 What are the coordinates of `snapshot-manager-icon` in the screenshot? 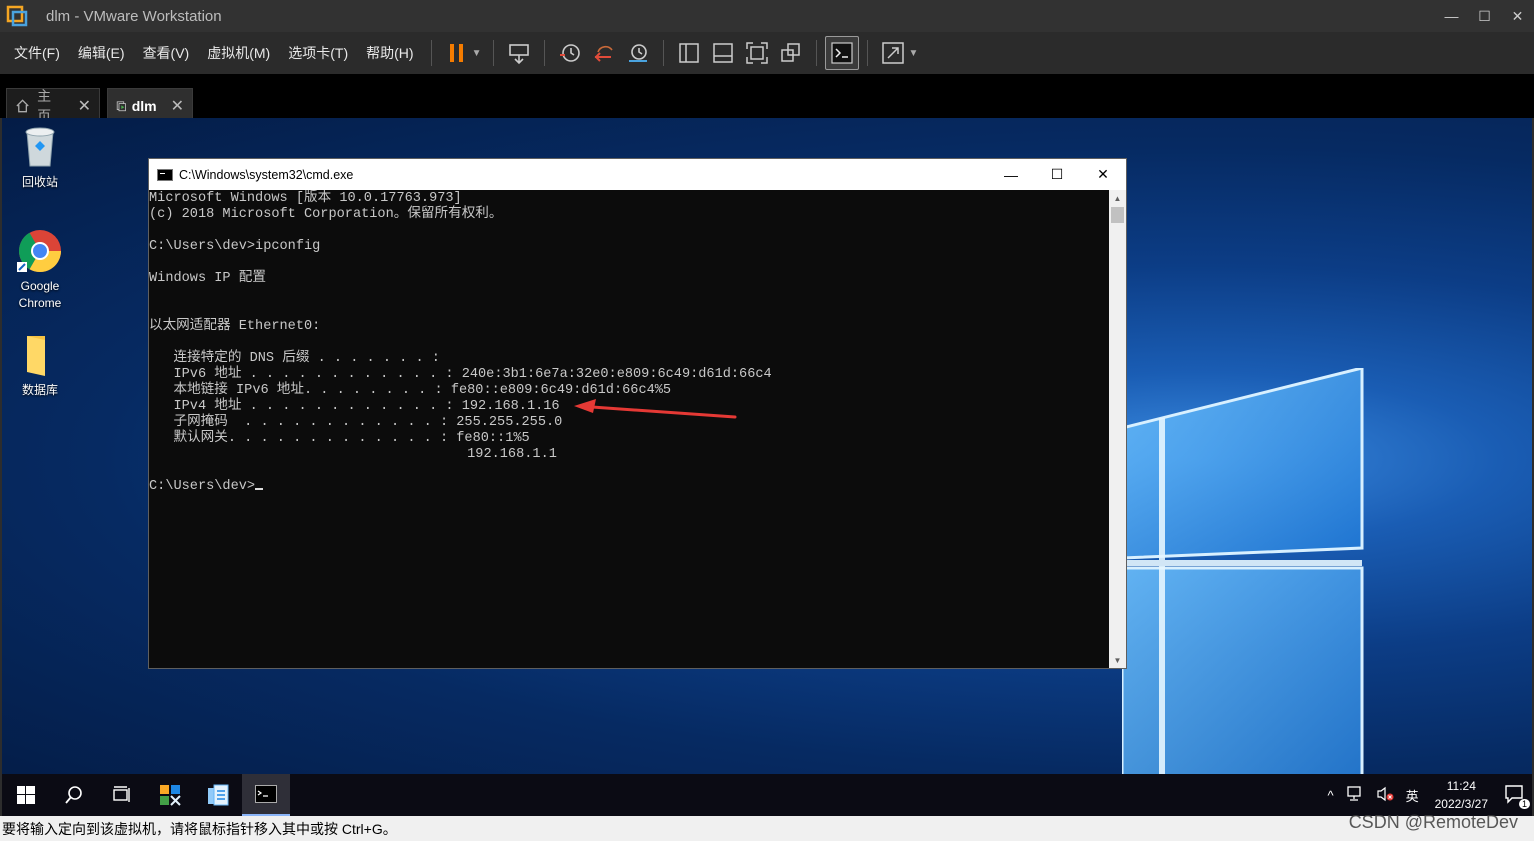 It's located at (638, 53).